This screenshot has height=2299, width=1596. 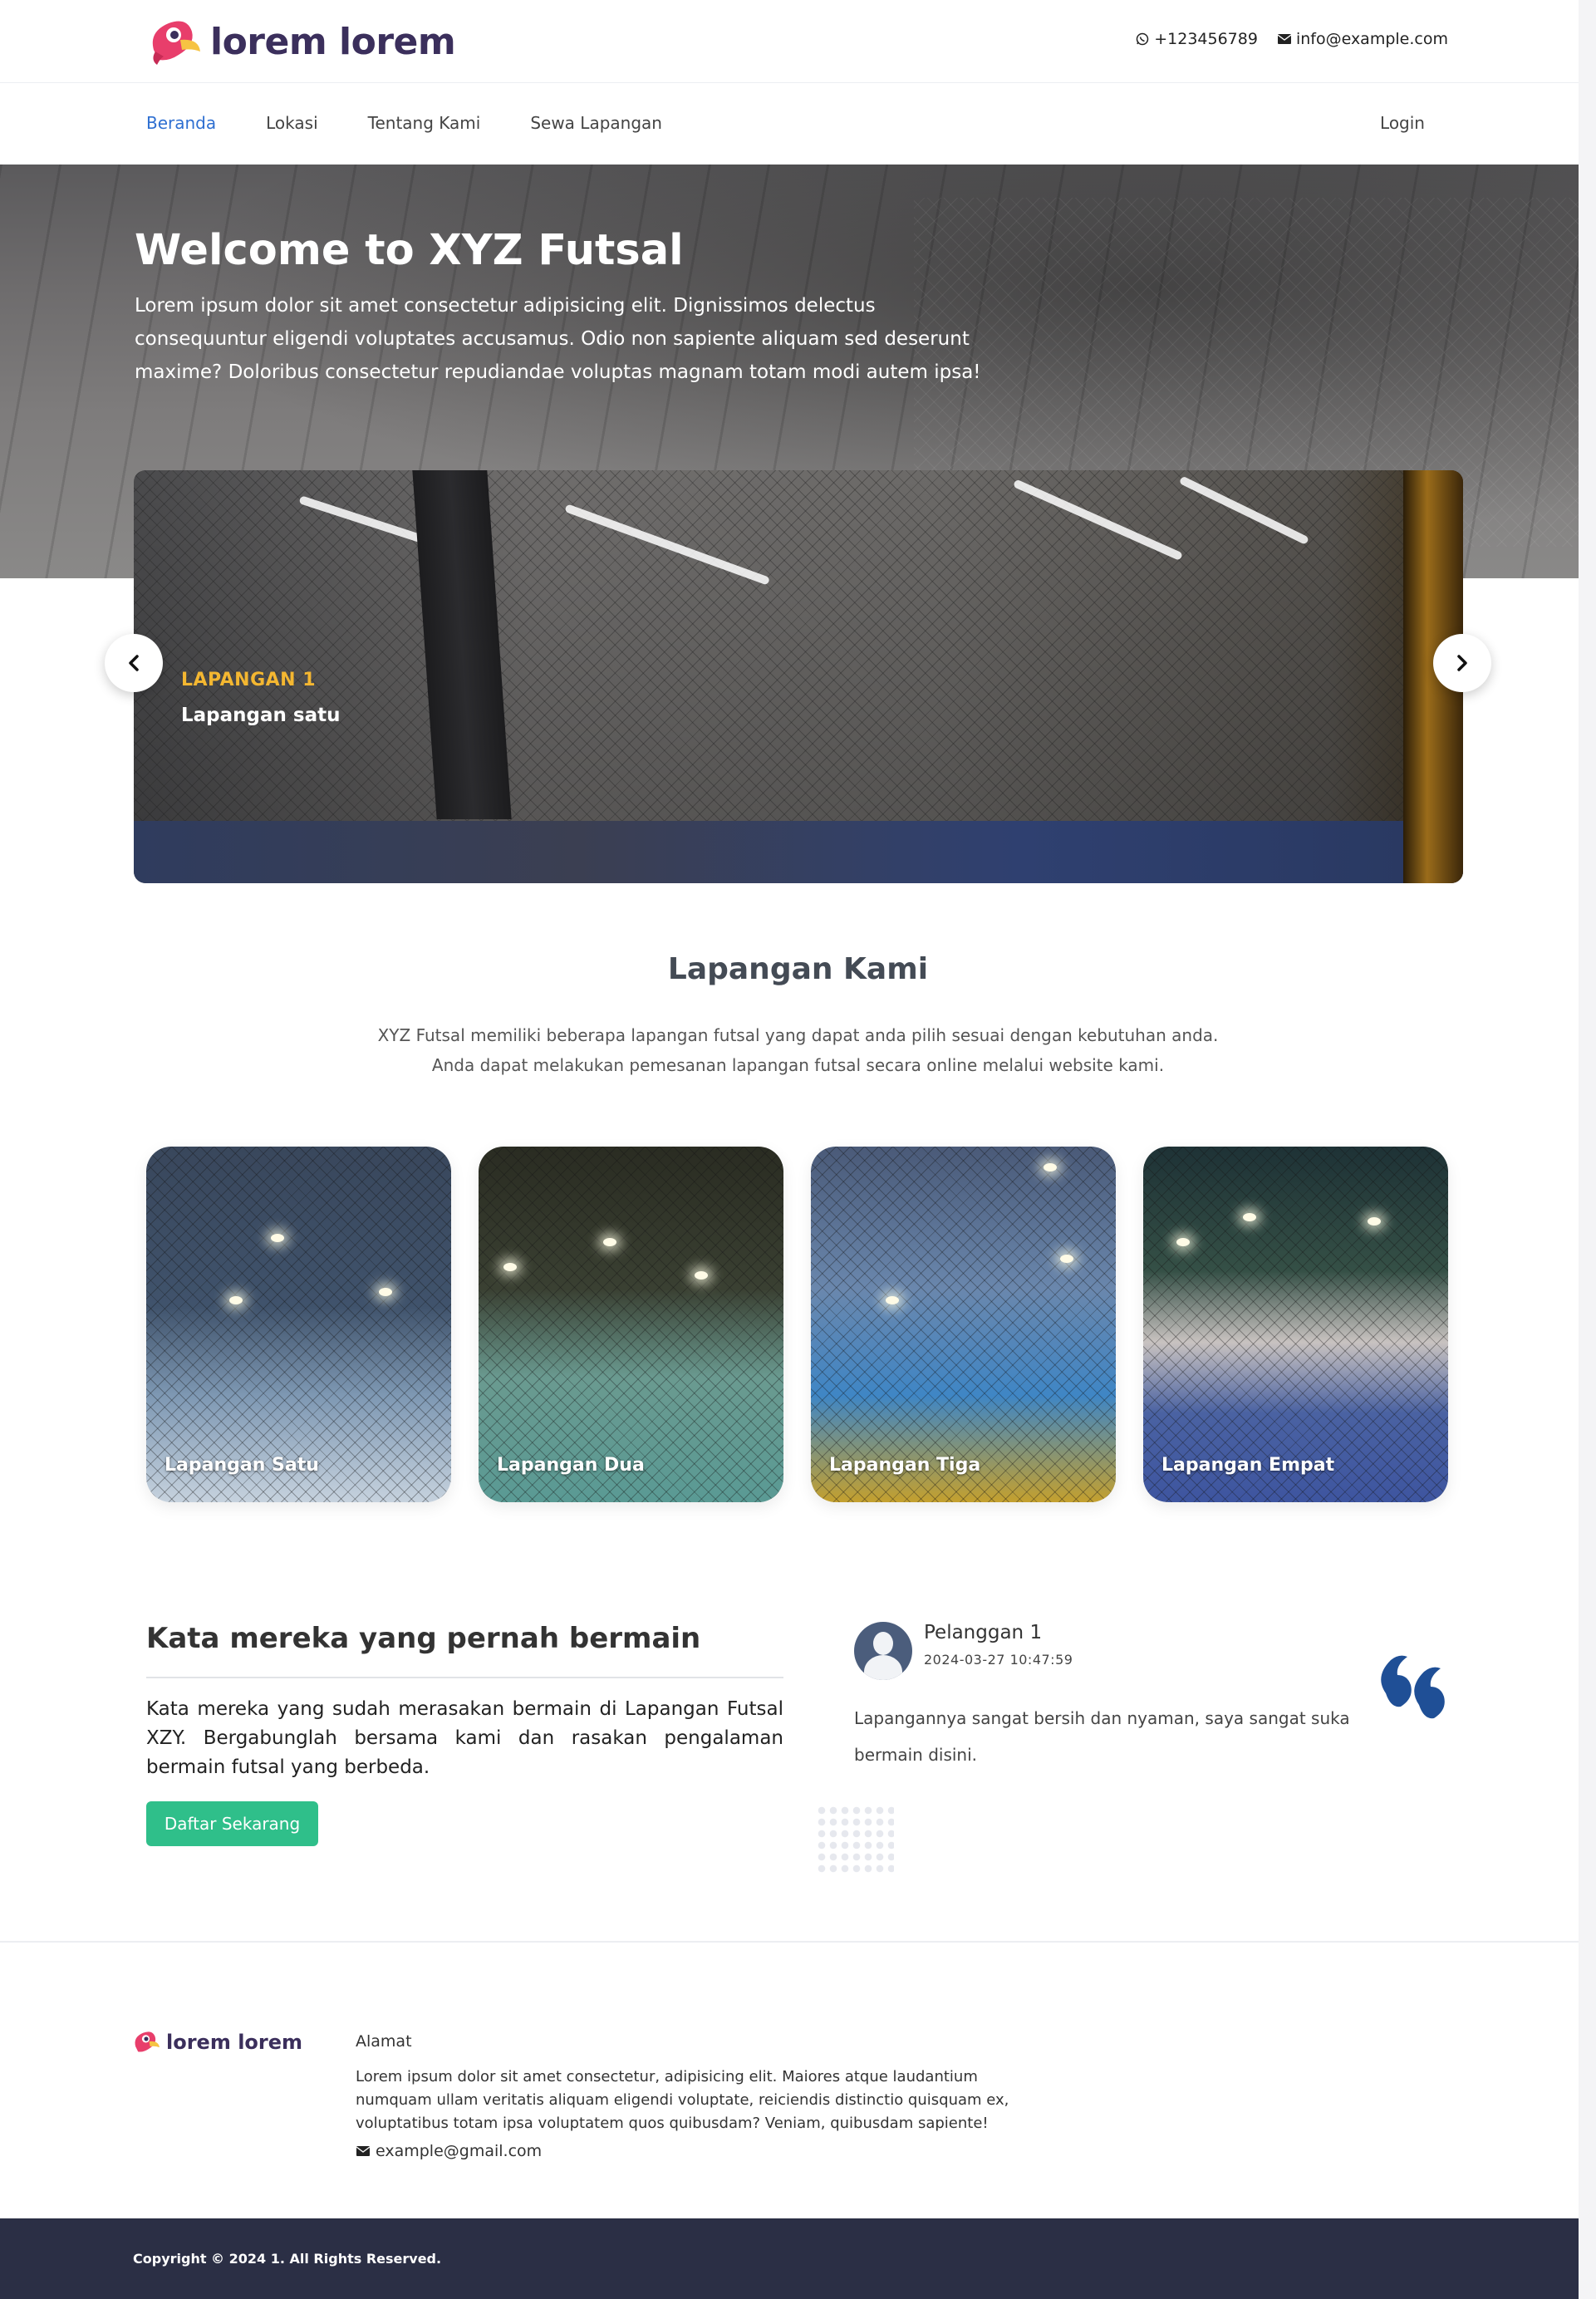 What do you see at coordinates (1587, 1149) in the screenshot?
I see `scrollbar-track` at bounding box center [1587, 1149].